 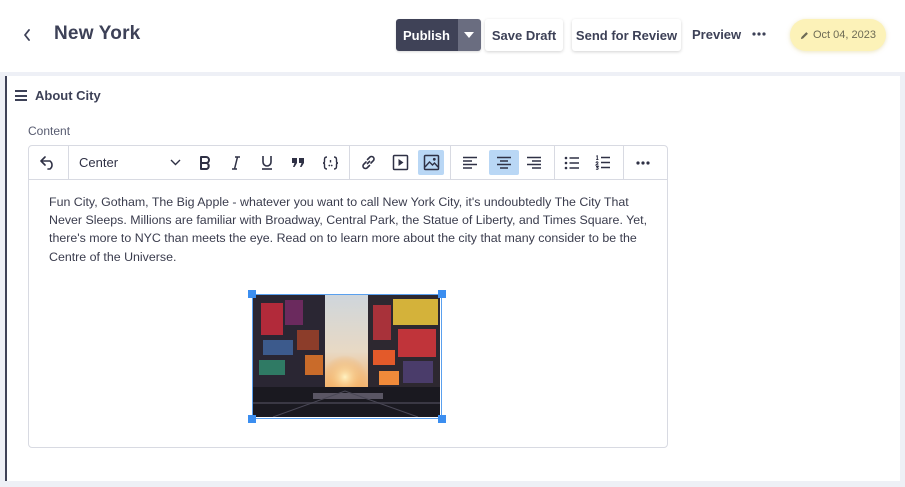 I want to click on bold-button, so click(x=205, y=162).